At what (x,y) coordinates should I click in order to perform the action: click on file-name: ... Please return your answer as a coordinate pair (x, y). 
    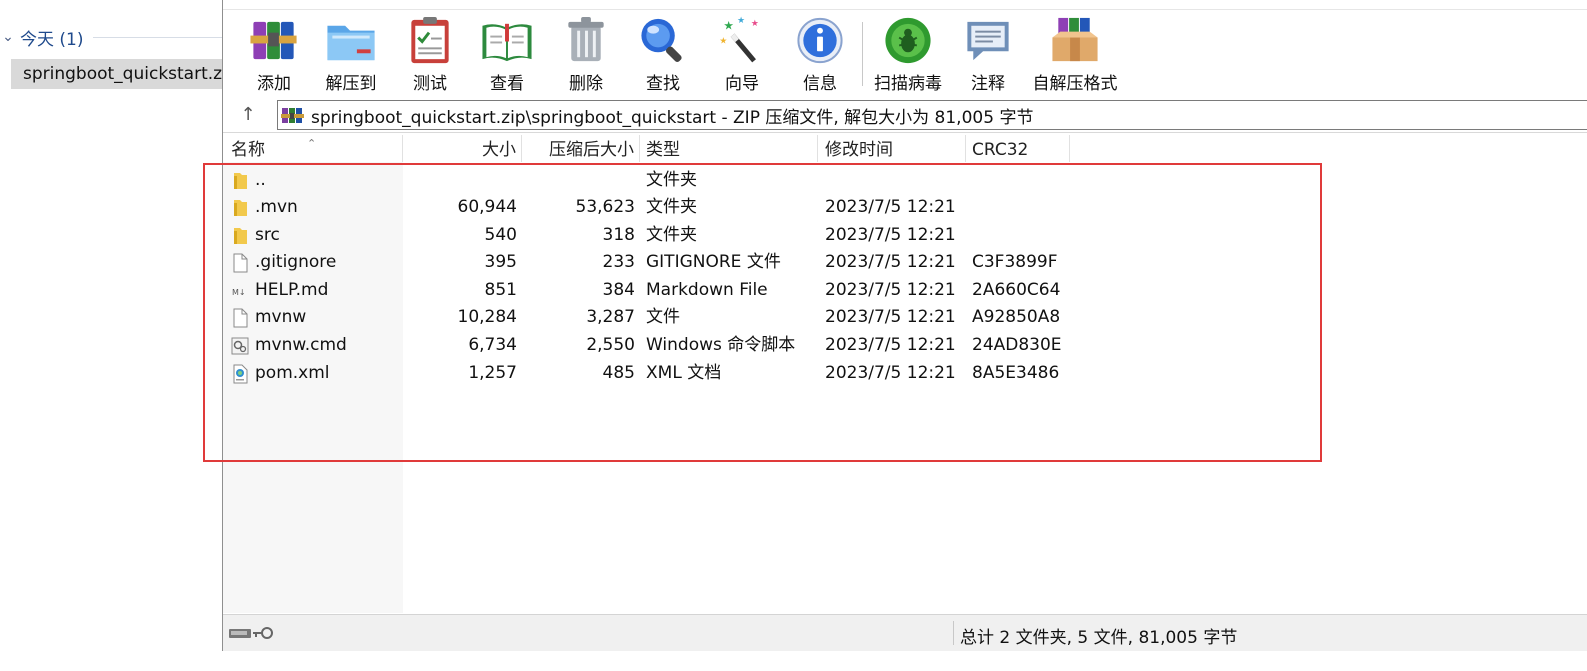
    Looking at the image, I should click on (260, 180).